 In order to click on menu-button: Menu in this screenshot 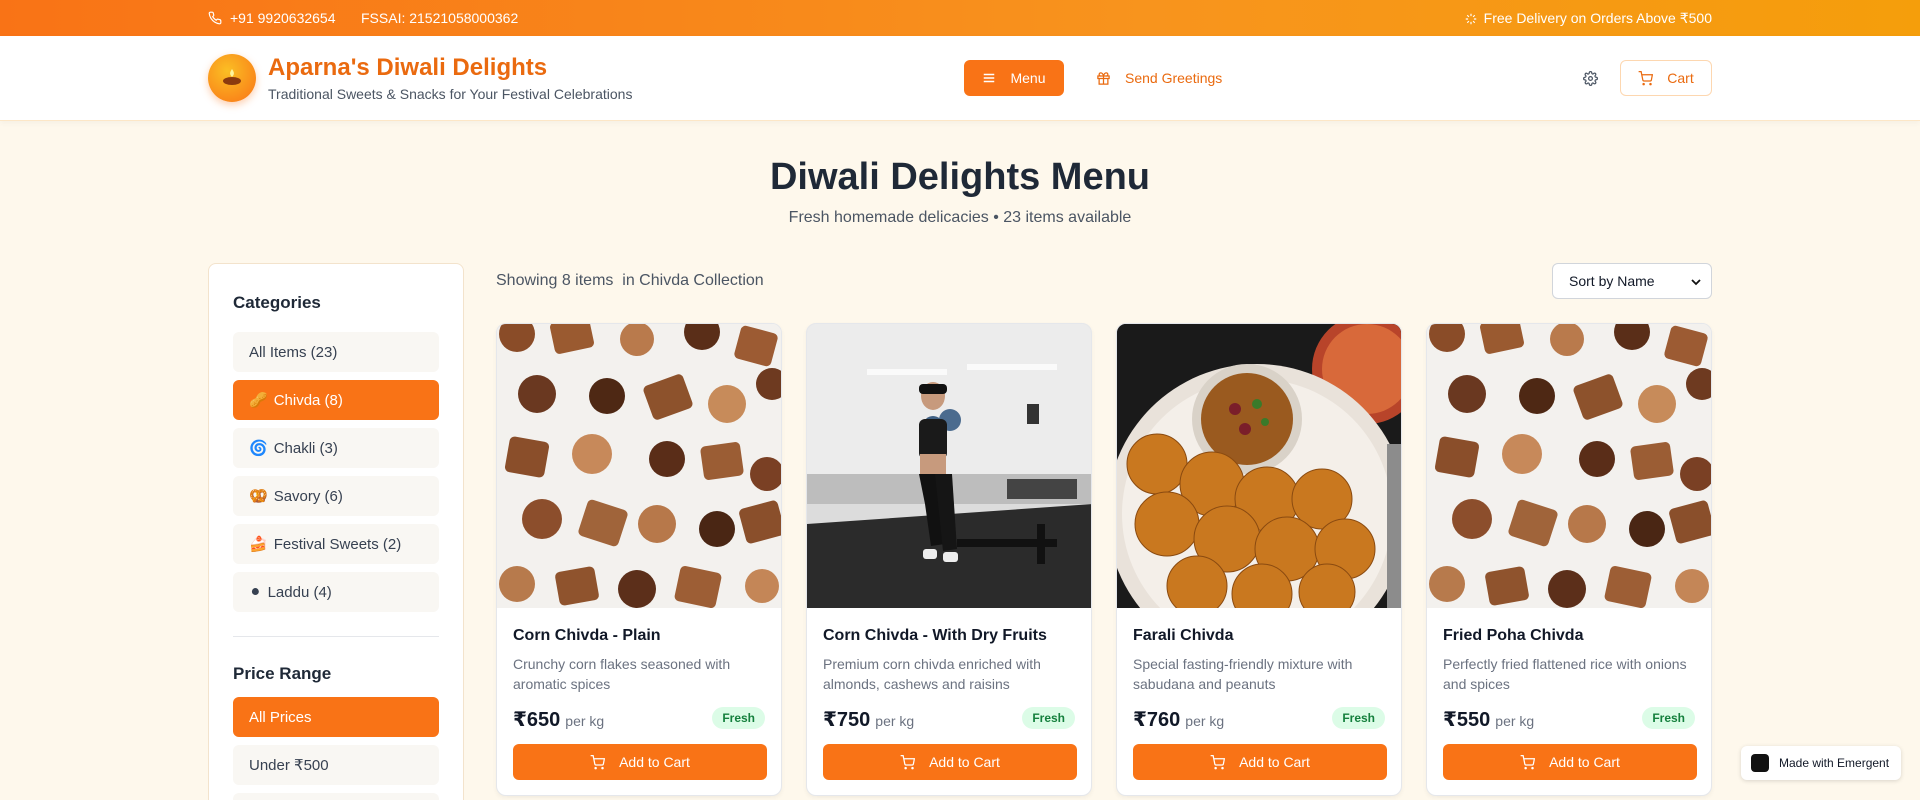, I will do `click(1014, 78)`.